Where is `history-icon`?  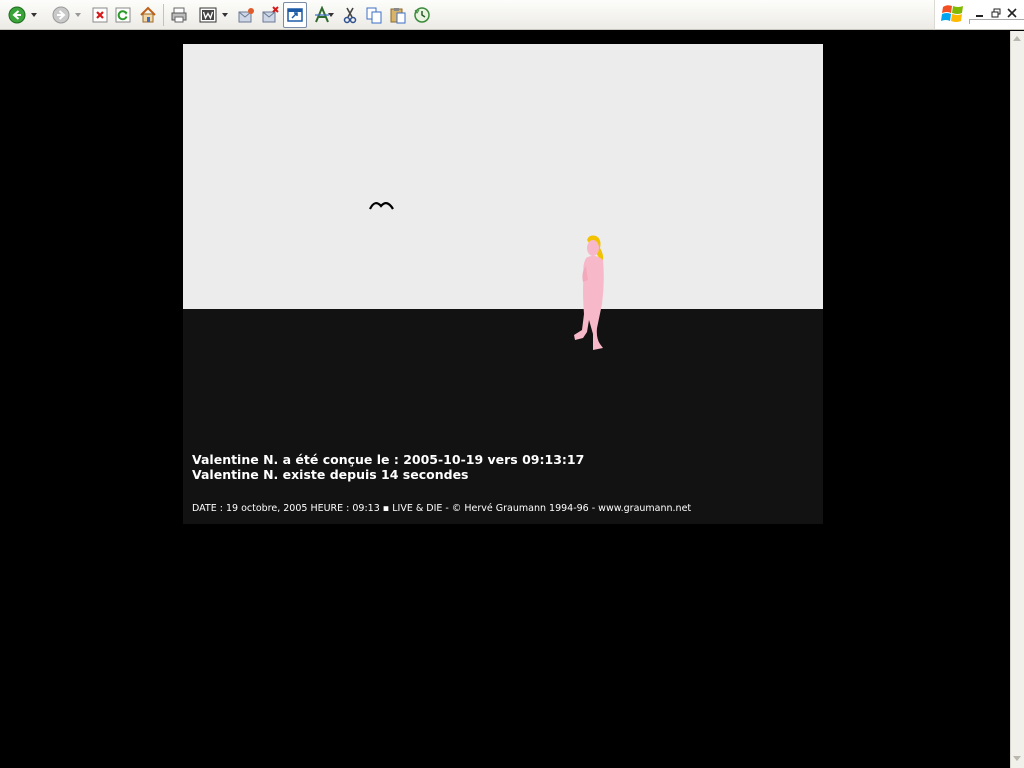 history-icon is located at coordinates (422, 15).